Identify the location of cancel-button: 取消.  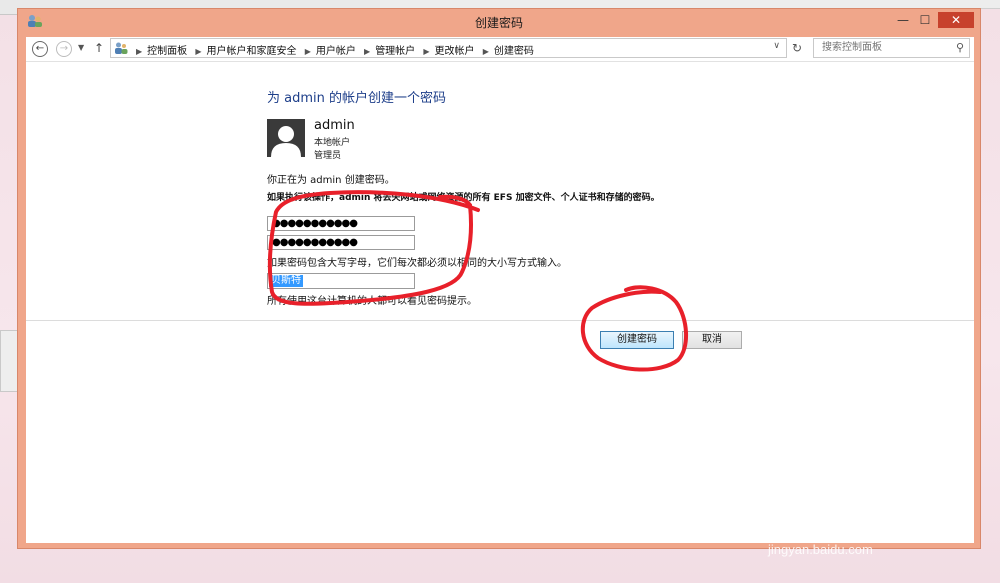
(712, 340).